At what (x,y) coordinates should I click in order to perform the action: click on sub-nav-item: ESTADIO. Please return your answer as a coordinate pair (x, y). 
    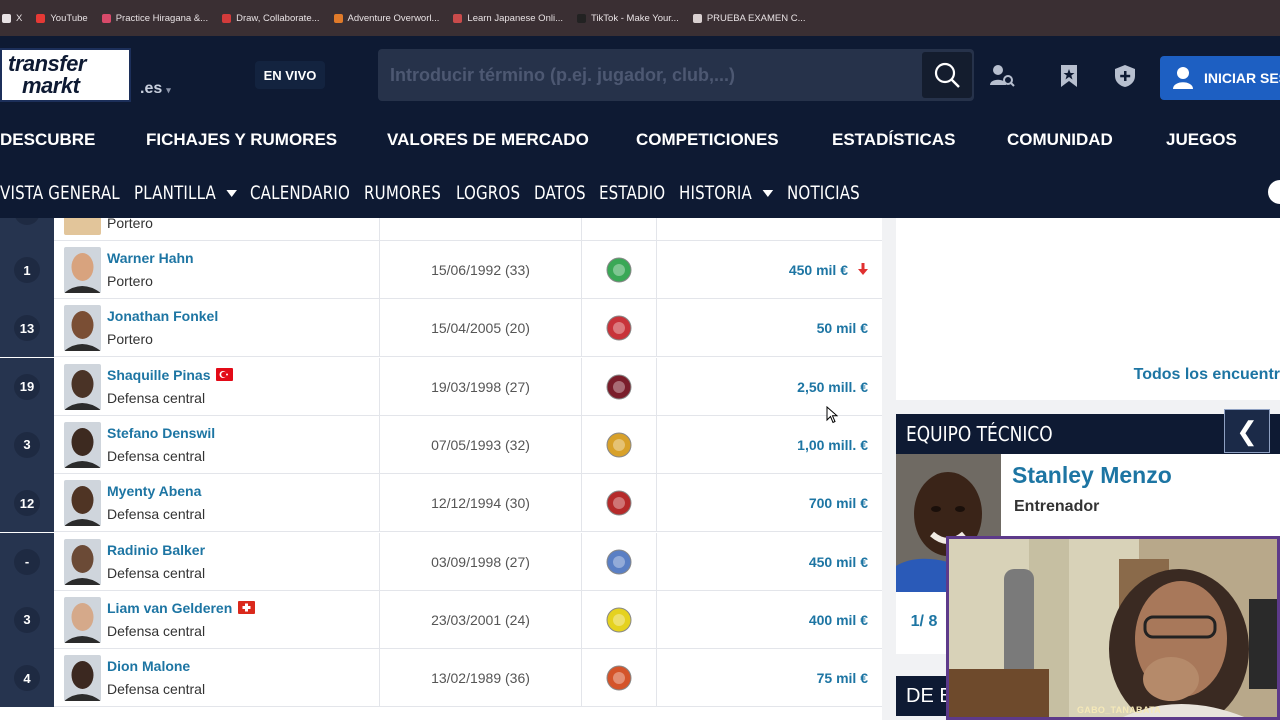
    Looking at the image, I should click on (632, 193).